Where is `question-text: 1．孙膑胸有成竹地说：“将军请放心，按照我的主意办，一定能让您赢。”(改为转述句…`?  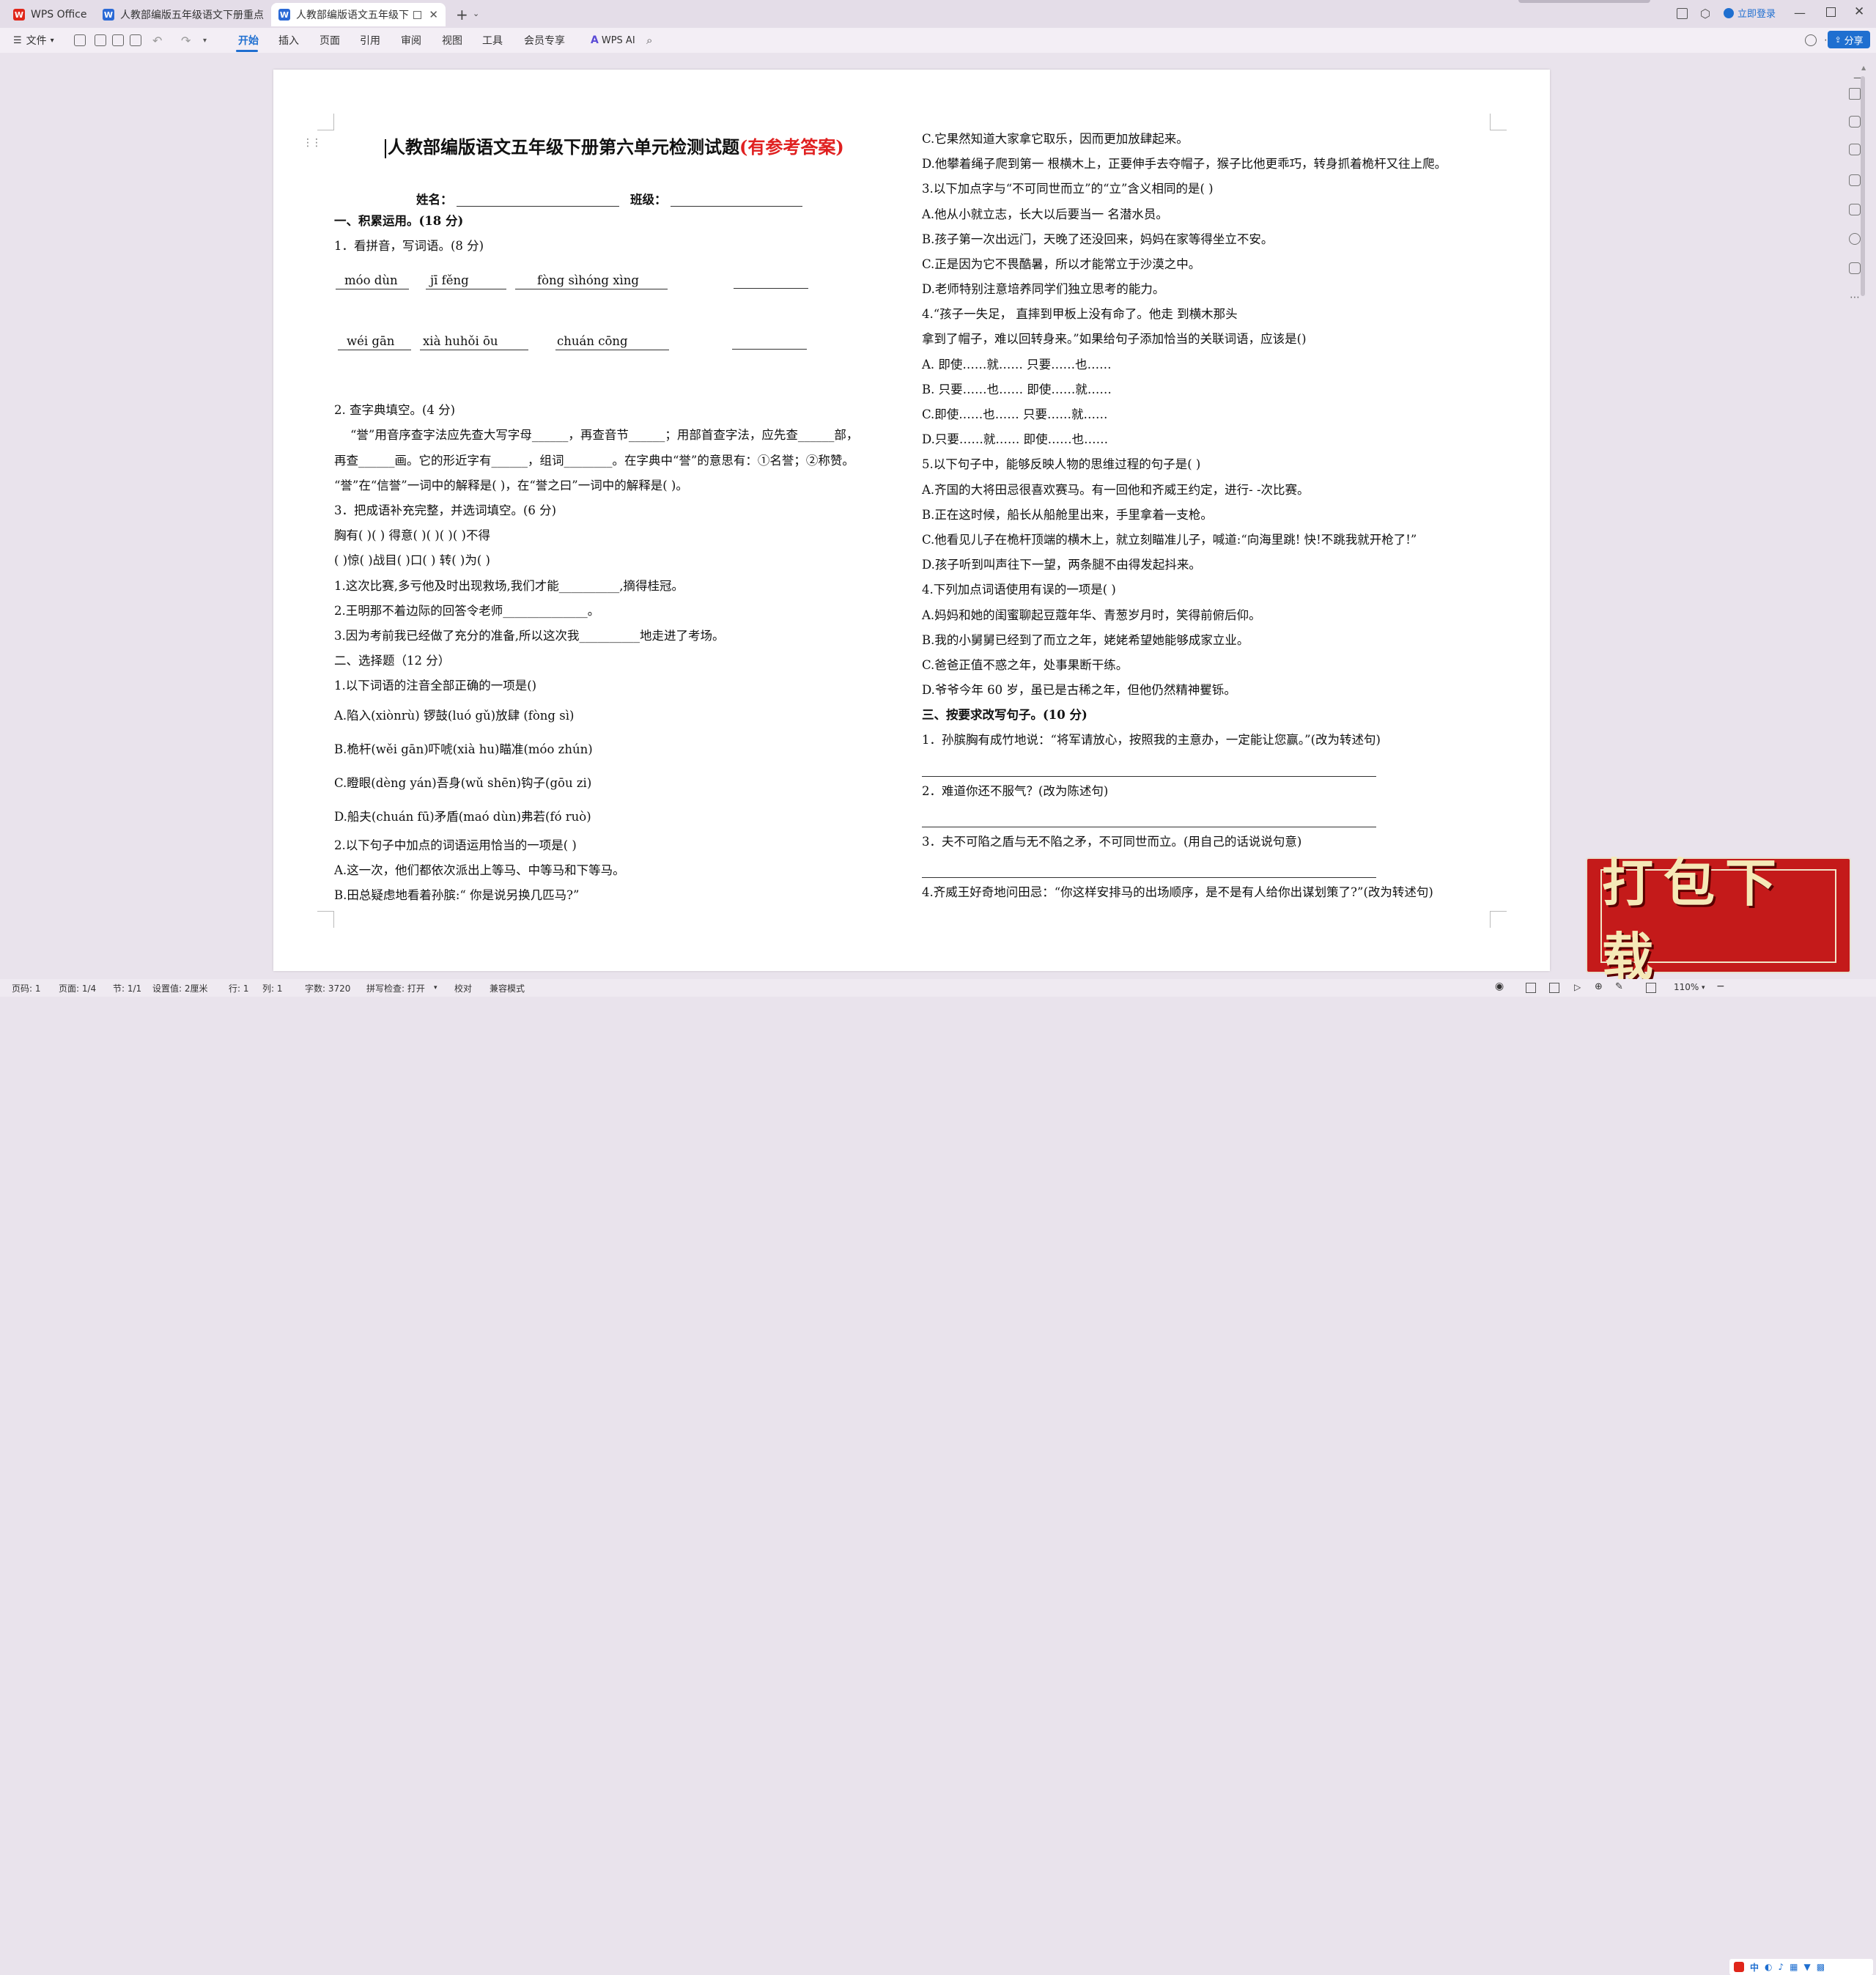
question-text: 1．孙膑胸有成竹地说：“将军请放心，按照我的主意办，一定能让您赢。”(改为转述句… is located at coordinates (1151, 740).